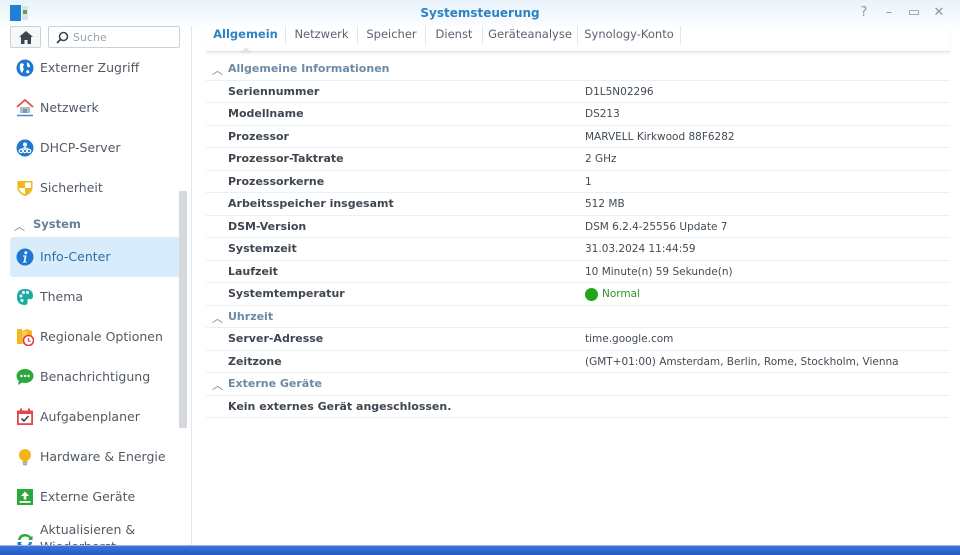 The height and width of the screenshot is (555, 960). I want to click on search-icon, so click(62, 37).